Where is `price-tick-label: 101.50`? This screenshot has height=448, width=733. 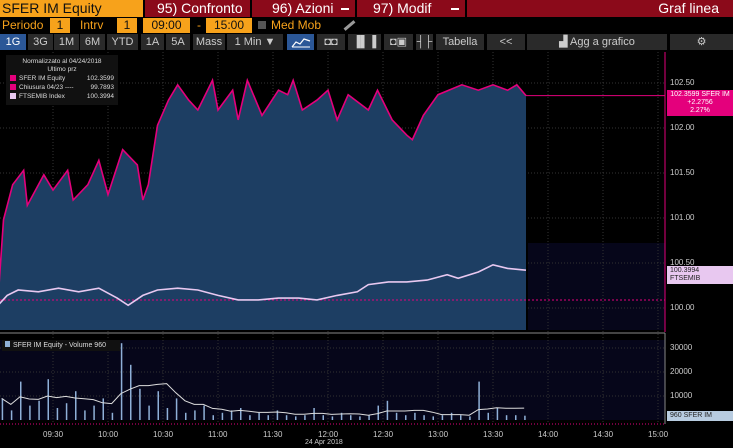 price-tick-label: 101.50 is located at coordinates (682, 172).